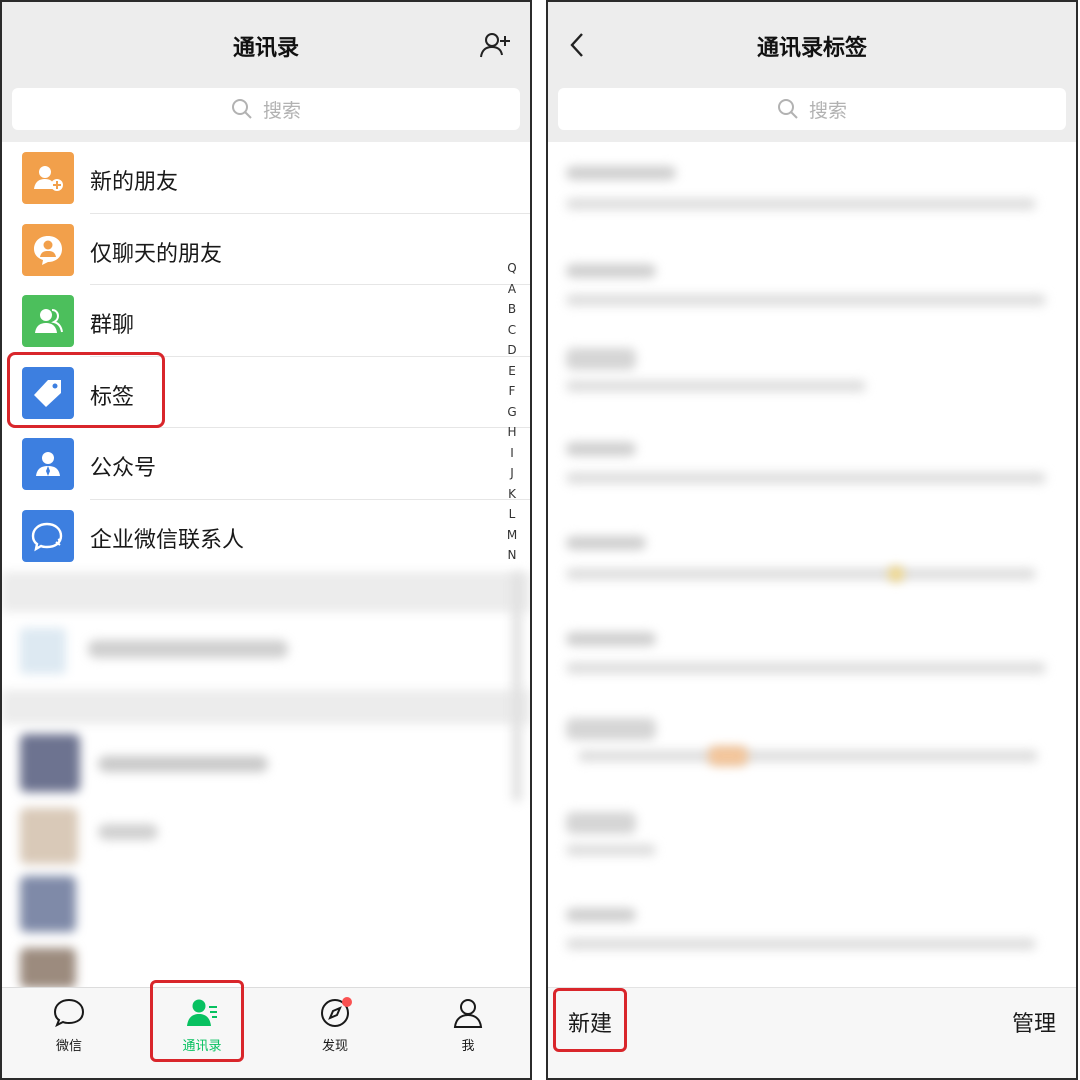 The width and height of the screenshot is (1080, 1080). I want to click on tab-bar: 微信 通讯录 发现 我, so click(266, 1032).